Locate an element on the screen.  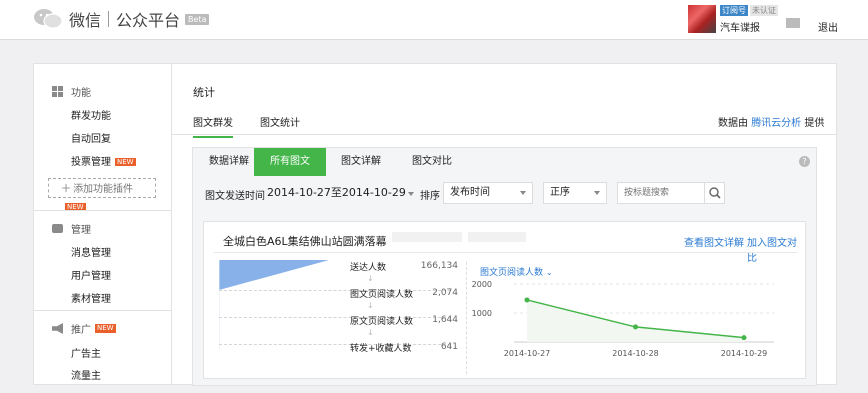
sidebar-item-mass-send: 群发功能 is located at coordinates (91, 114).